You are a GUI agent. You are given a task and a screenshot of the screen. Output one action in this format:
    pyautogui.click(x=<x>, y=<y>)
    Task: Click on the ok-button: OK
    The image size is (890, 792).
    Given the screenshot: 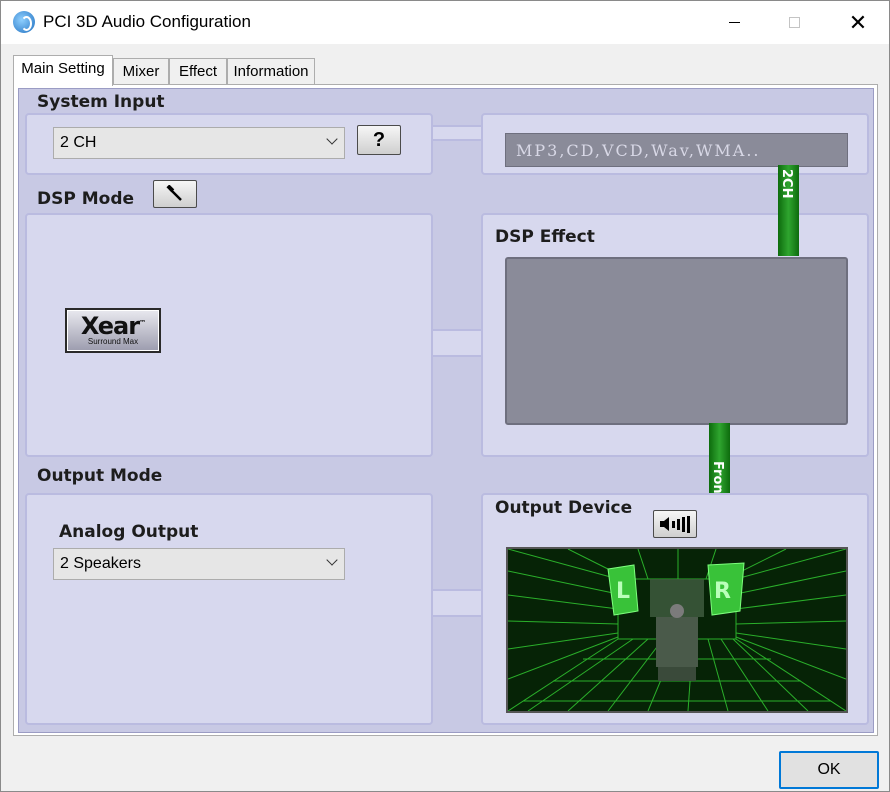 What is the action you would take?
    pyautogui.click(x=829, y=770)
    